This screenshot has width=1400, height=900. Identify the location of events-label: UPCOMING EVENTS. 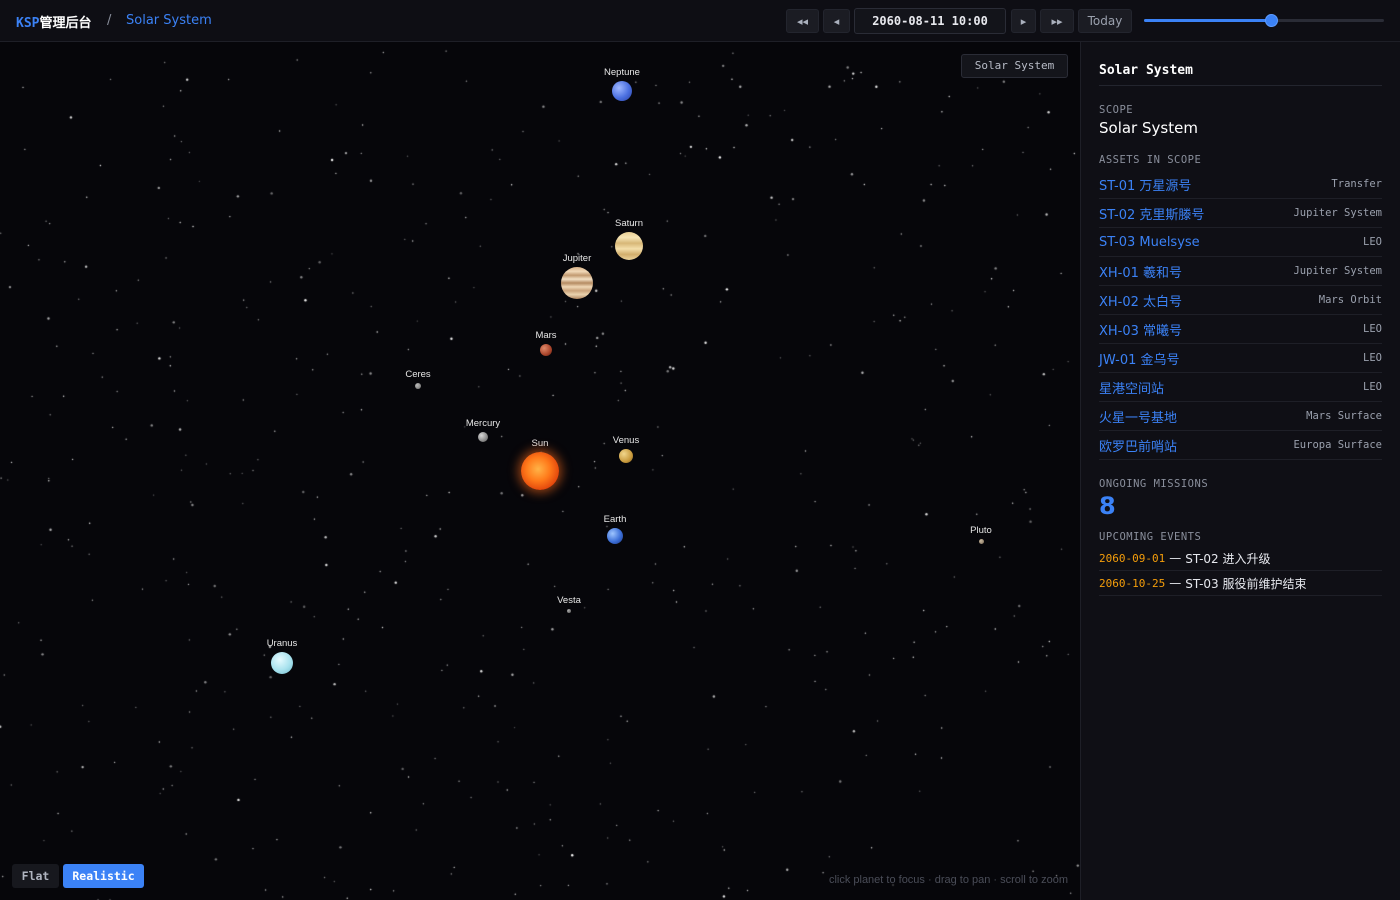
(1150, 537).